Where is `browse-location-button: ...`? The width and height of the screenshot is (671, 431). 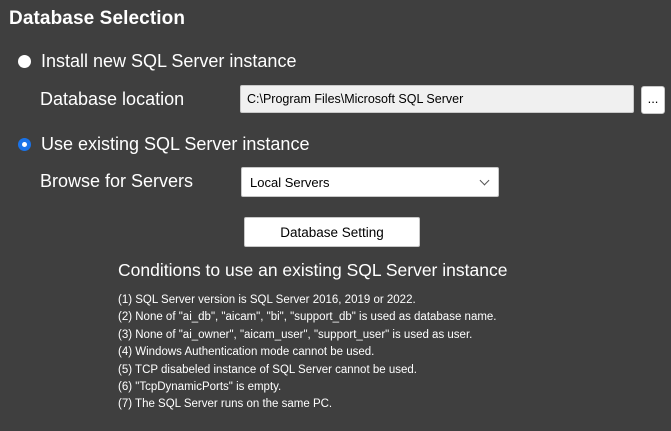
browse-location-button: ... is located at coordinates (653, 100).